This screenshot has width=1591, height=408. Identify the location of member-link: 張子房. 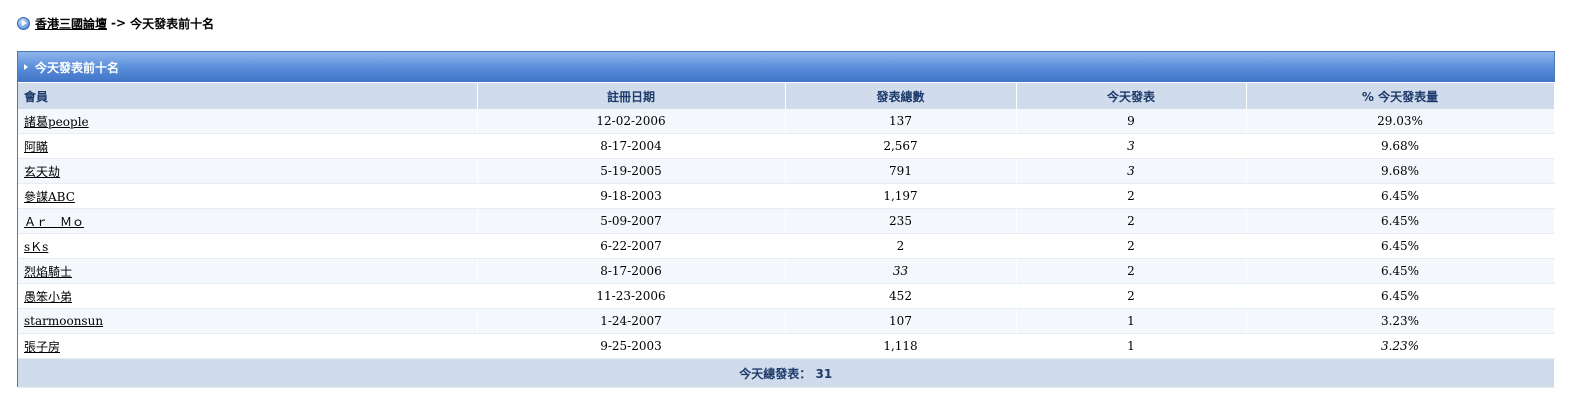
(42, 347).